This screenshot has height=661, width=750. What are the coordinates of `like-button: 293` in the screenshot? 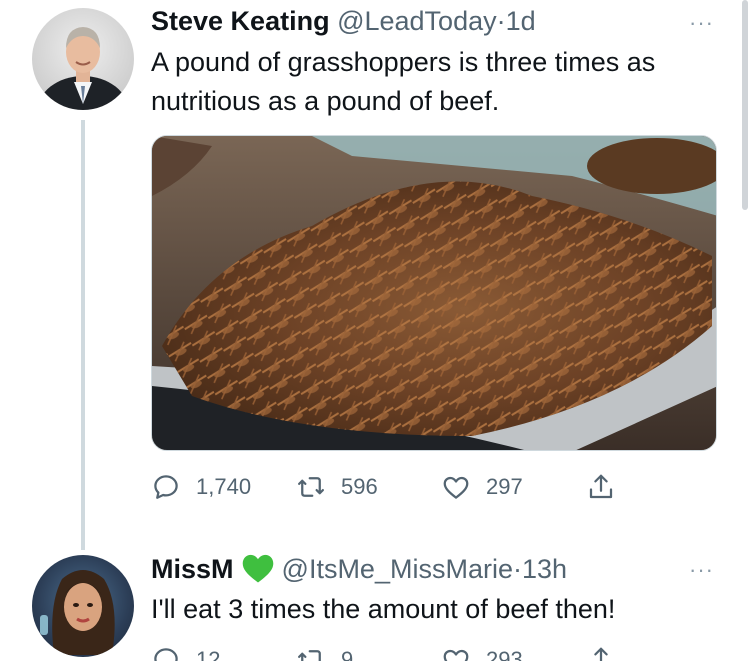 It's located at (482, 652).